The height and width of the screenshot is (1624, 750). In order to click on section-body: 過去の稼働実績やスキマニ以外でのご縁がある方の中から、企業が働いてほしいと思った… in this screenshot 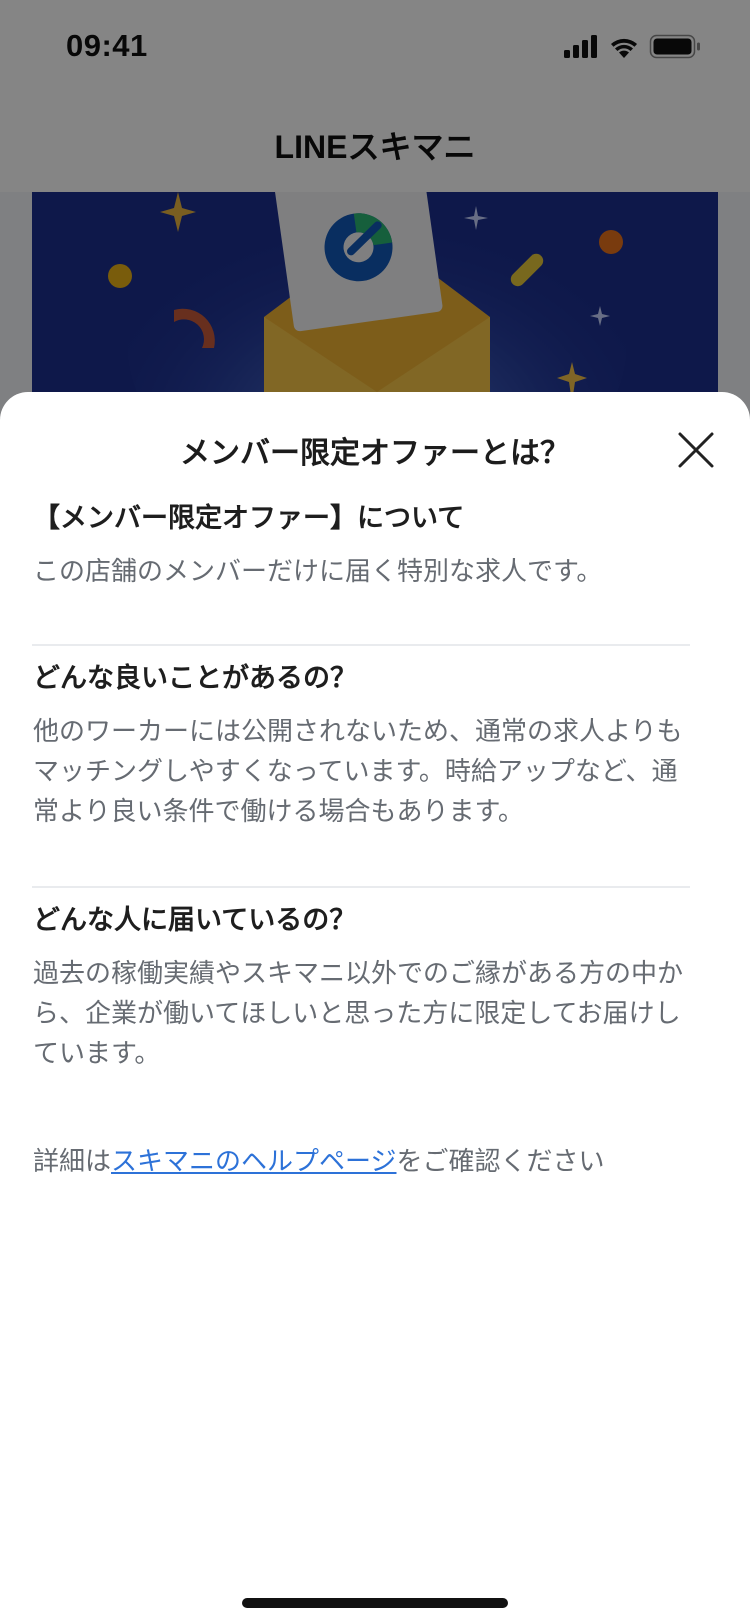, I will do `click(358, 1013)`.